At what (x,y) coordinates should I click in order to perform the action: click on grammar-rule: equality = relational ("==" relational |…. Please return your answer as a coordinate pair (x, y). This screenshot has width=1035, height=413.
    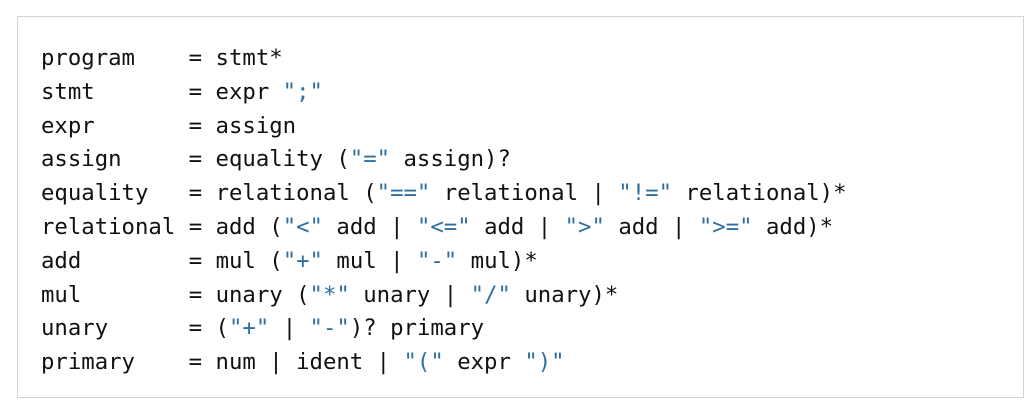
    Looking at the image, I should click on (532, 194).